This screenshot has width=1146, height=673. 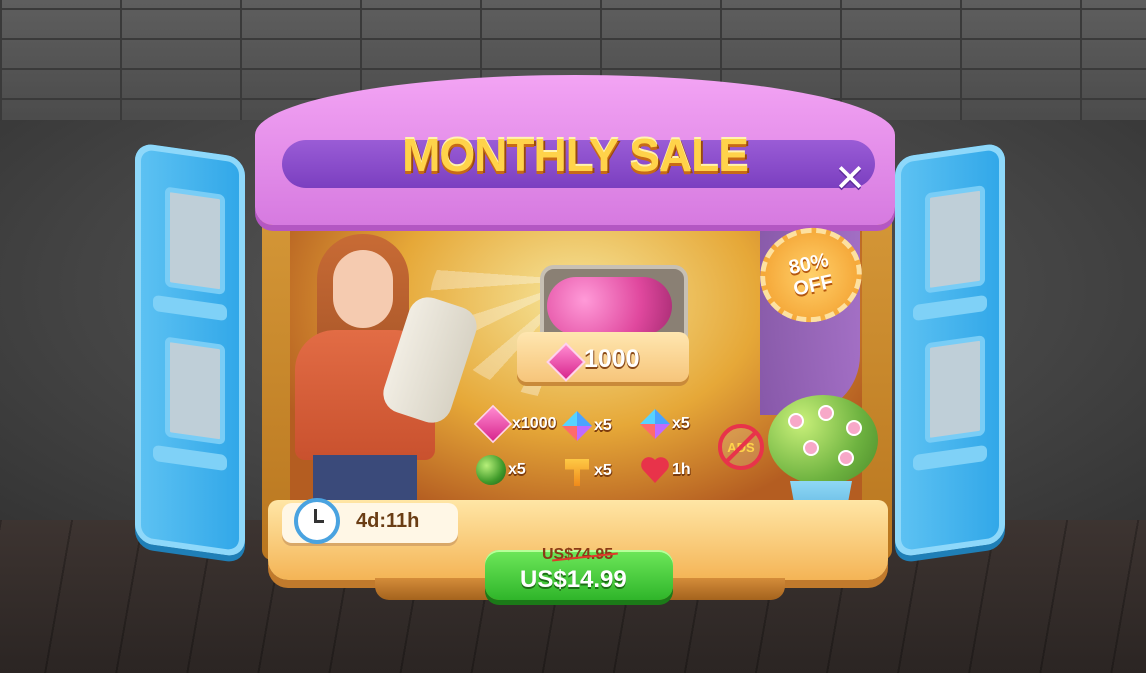 What do you see at coordinates (534, 423) in the screenshot?
I see `reward-qty: x1000` at bounding box center [534, 423].